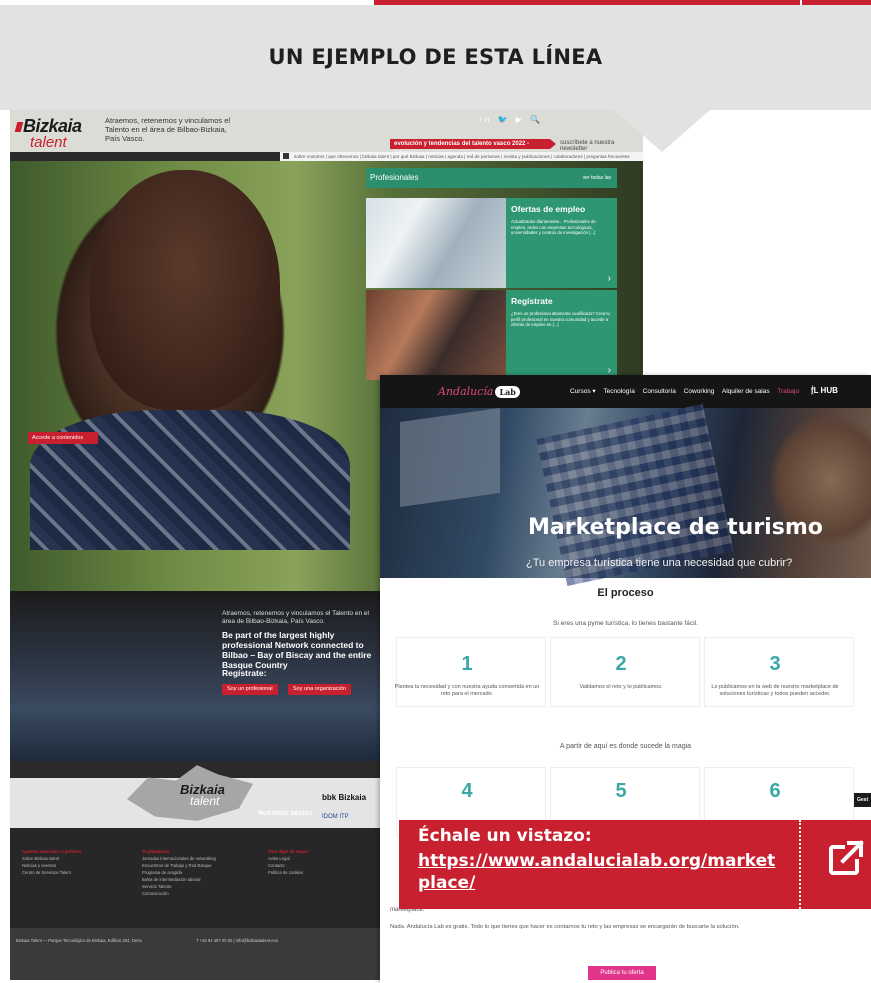 This screenshot has height=983, width=871. I want to click on footer-link: Programa de acogida, so click(179, 872).